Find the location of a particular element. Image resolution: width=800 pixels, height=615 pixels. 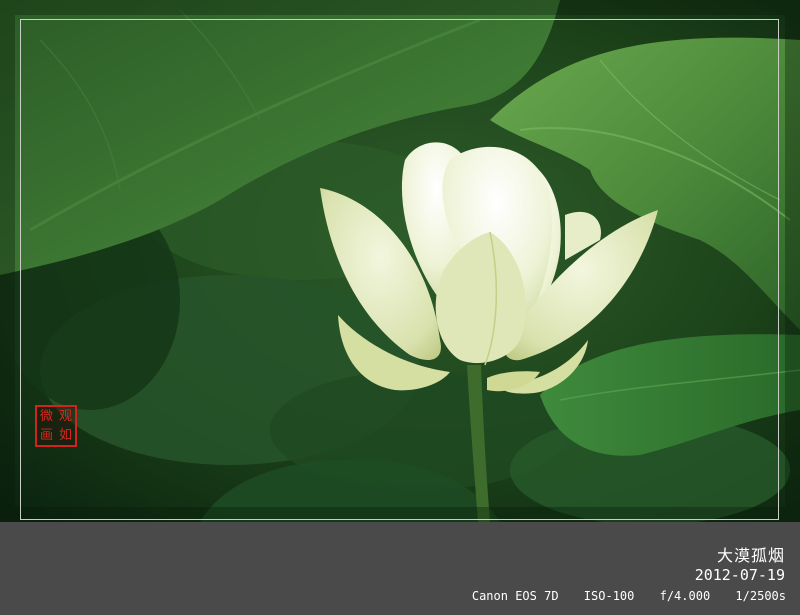

seal-char: 观 is located at coordinates (65, 416).